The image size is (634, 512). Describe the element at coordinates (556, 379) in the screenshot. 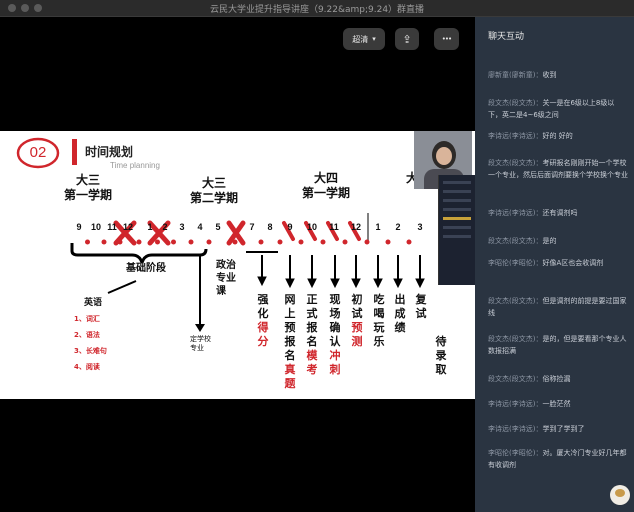

I see `chat-text: 俗称捡漏` at that location.